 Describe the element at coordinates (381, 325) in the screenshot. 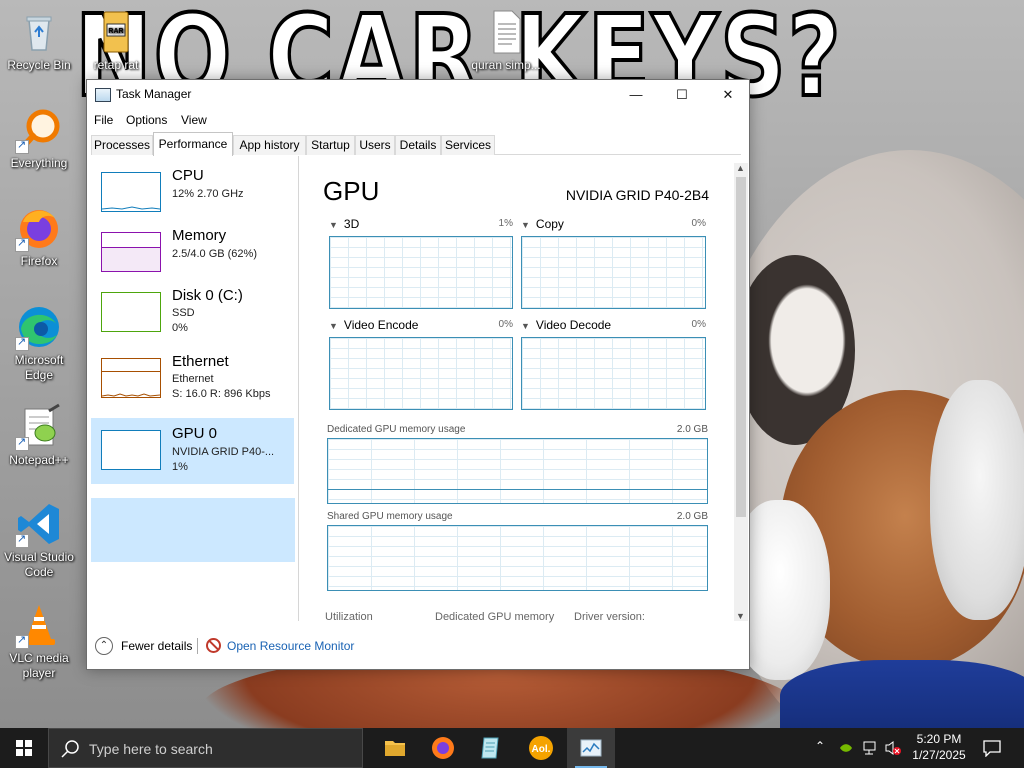

I see `engine-video-encode-label: Video Encode` at that location.